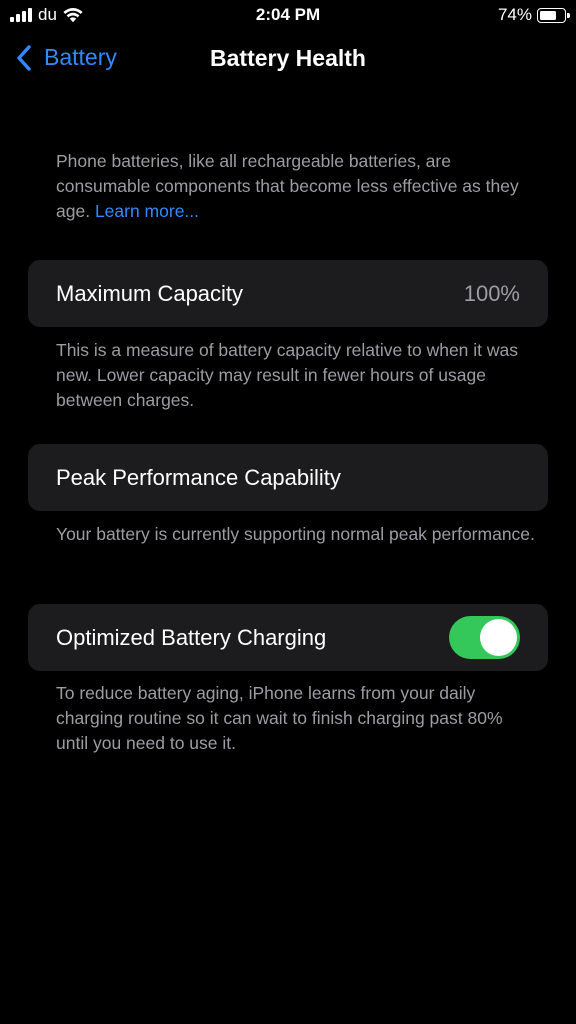  I want to click on maximum-capacity-cell: Maximum Capacity 100%, so click(288, 293).